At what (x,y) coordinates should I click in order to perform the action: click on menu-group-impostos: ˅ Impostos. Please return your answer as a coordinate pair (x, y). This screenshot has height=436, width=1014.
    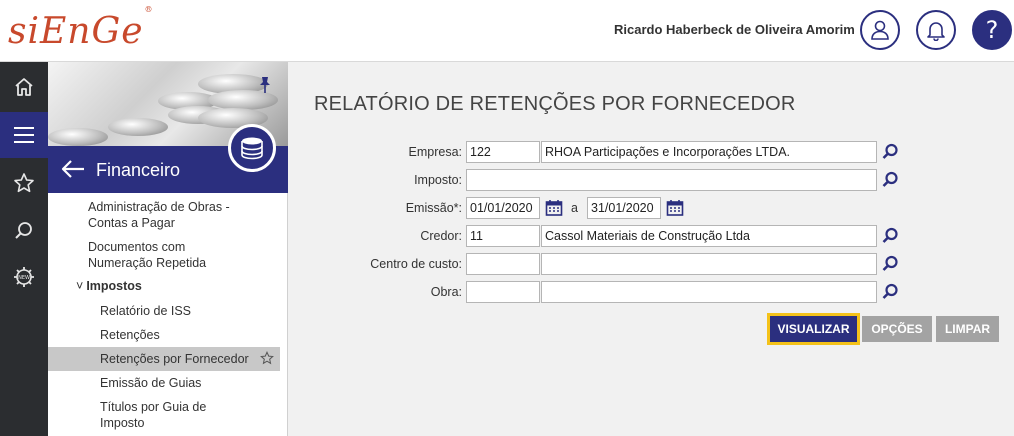
    Looking at the image, I should click on (109, 286).